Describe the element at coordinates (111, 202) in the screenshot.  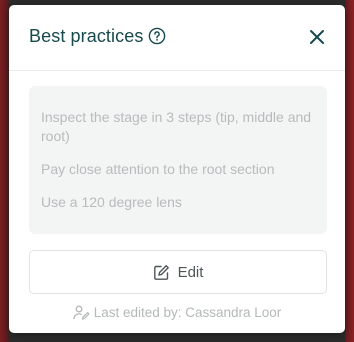
I see `tip-item: Use a 120 degree lens` at that location.